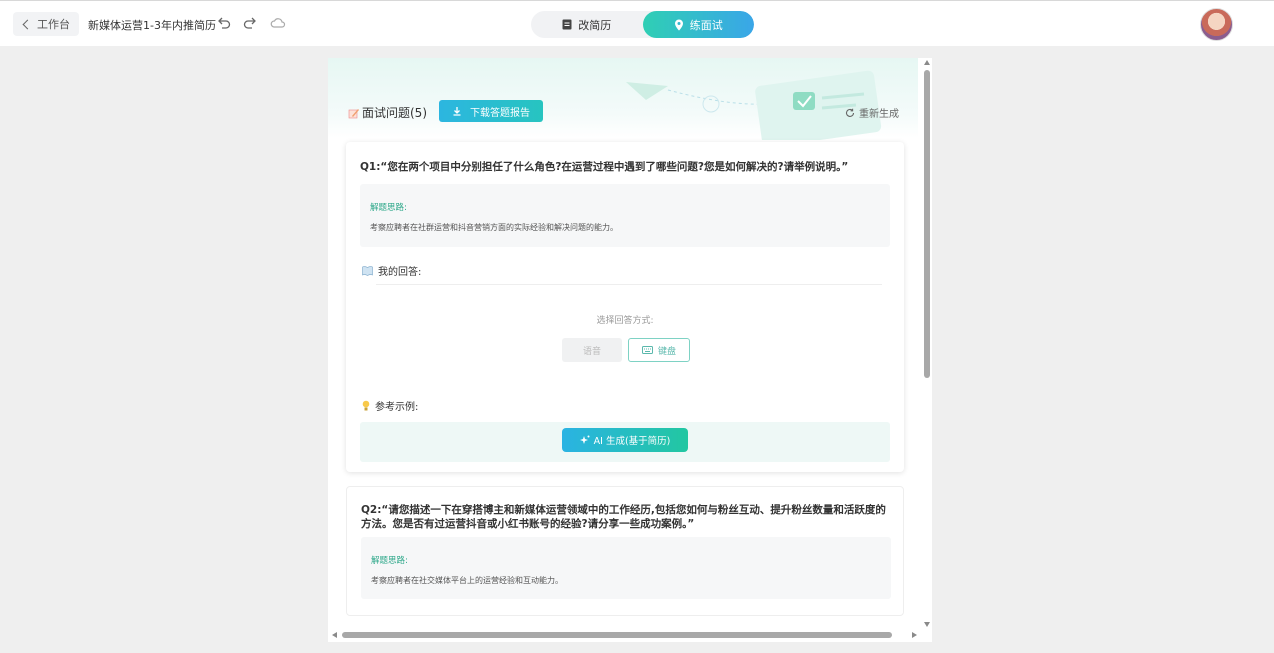  I want to click on scroll-left-arrow-icon, so click(334, 635).